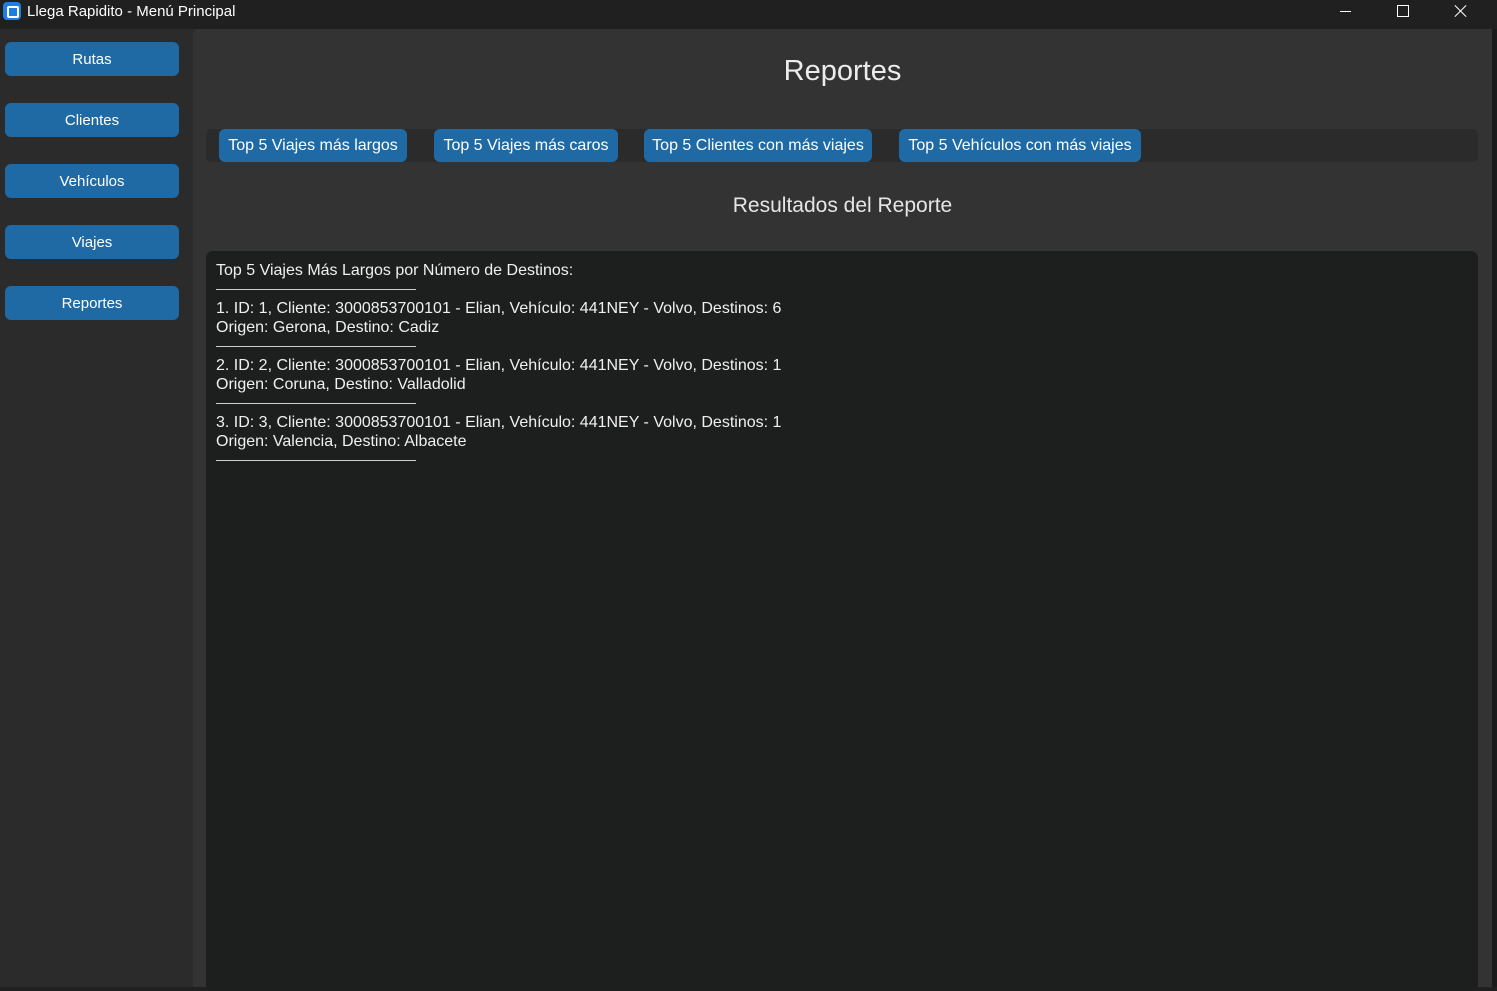 This screenshot has width=1497, height=991. I want to click on sidebar: Rutas Clientes Vehículos Viajes Reportes, so click(96, 508).